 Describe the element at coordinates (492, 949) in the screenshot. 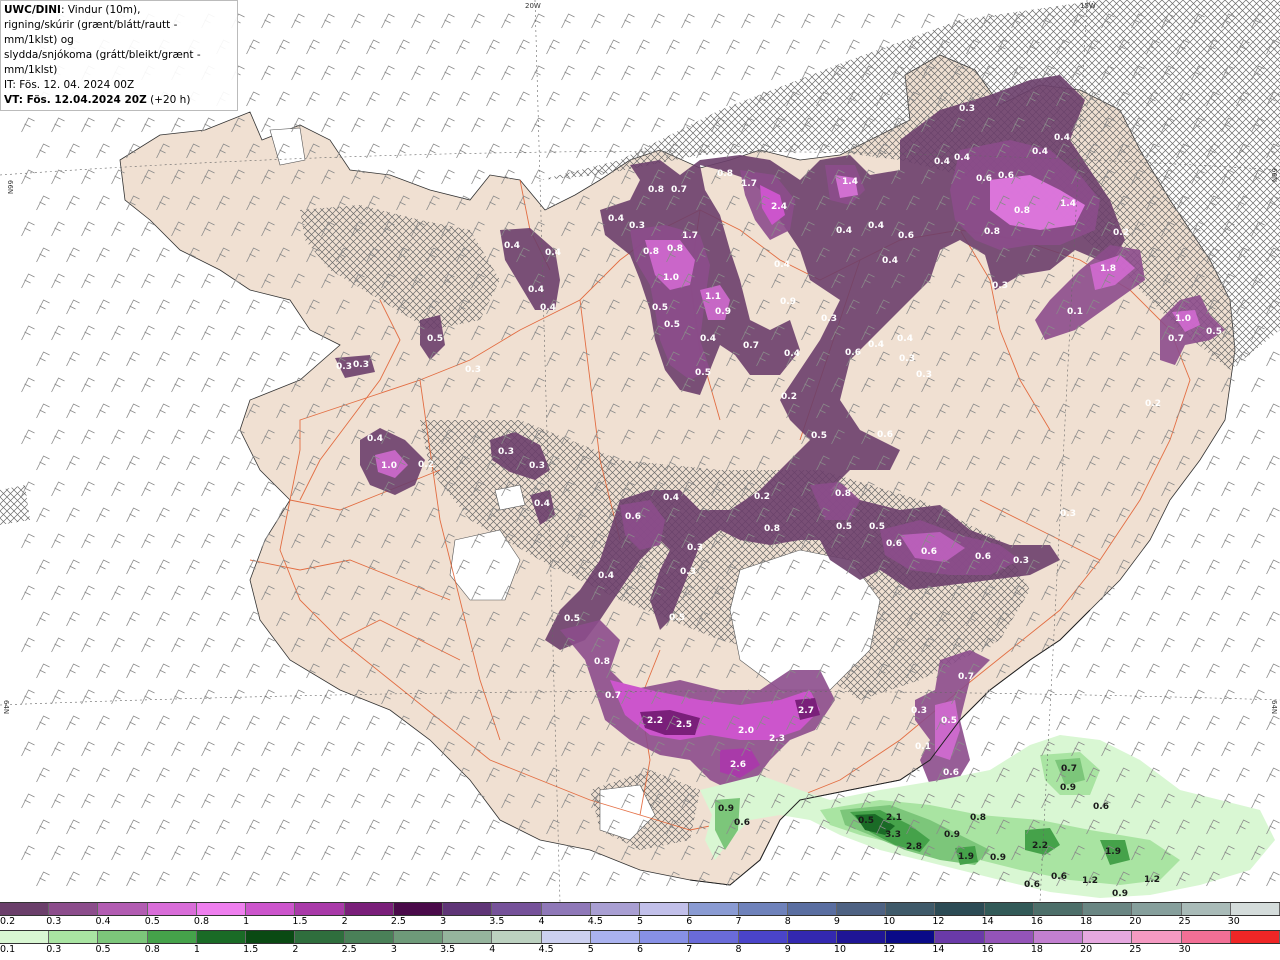

I see `rain-legend-label: 4` at that location.